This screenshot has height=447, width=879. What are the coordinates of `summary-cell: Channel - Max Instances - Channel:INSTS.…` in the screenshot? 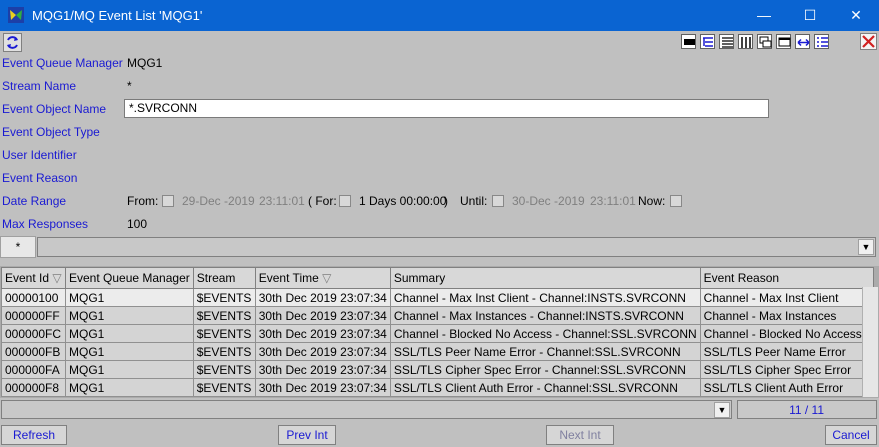 It's located at (545, 315).